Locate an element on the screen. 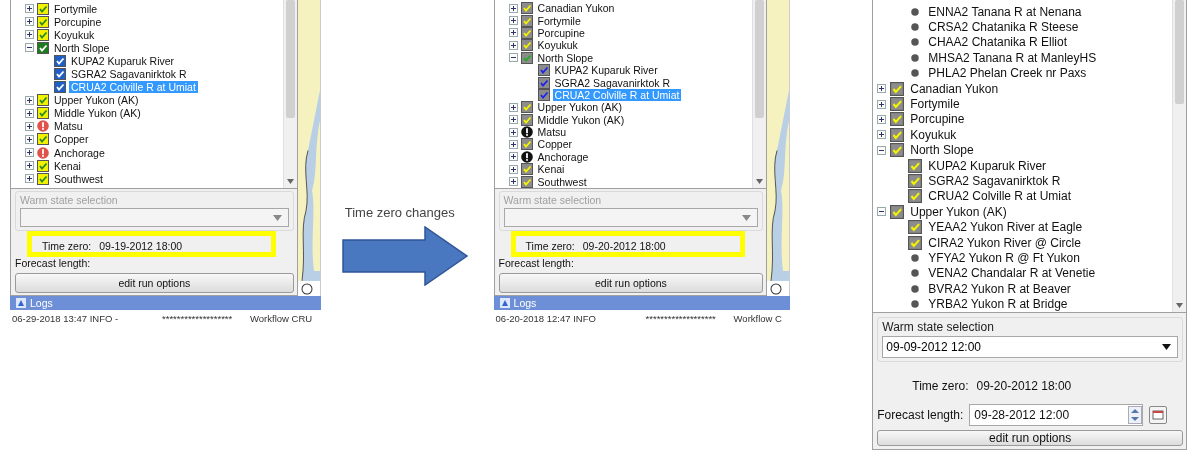 The height and width of the screenshot is (450, 1187). tree-item: CRUA2 Colville R at Umiat is located at coordinates (999, 196).